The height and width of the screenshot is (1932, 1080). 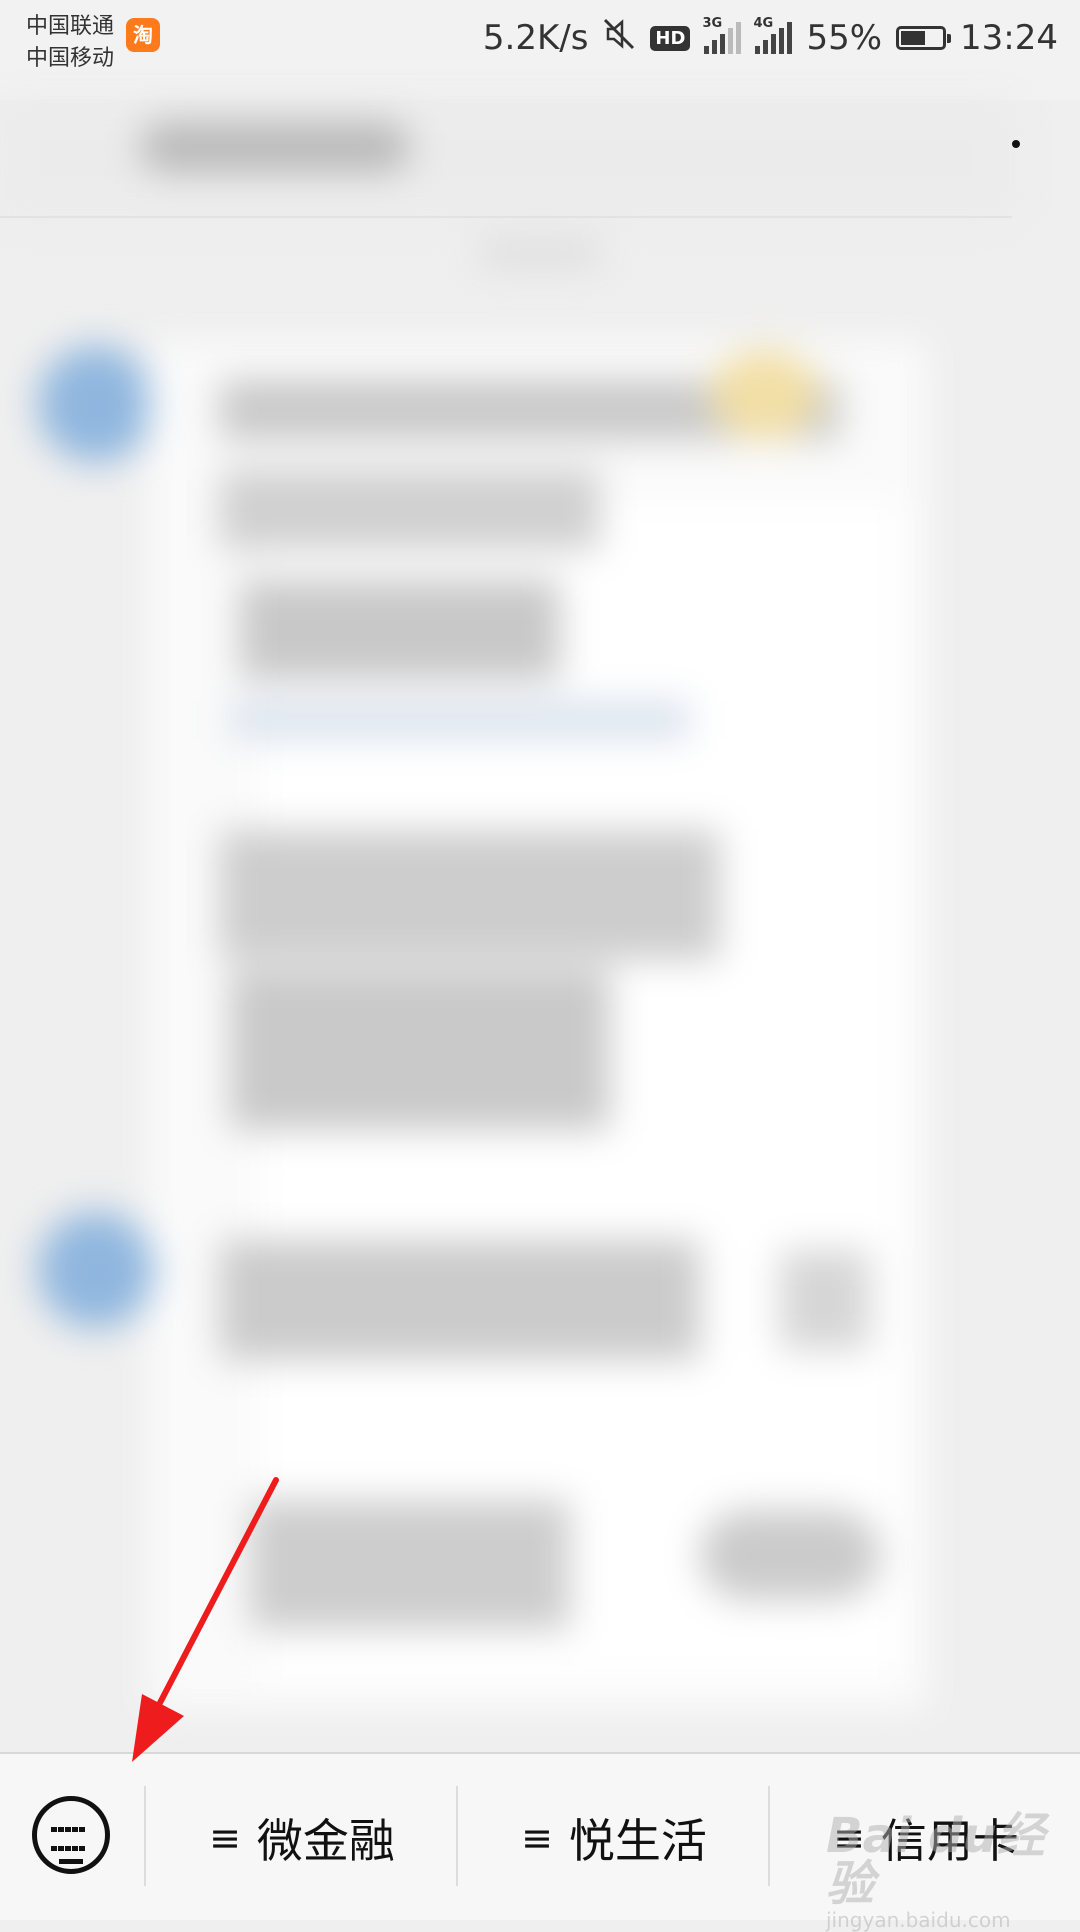 What do you see at coordinates (205, 1619) in the screenshot?
I see `annotation-arrow-icon` at bounding box center [205, 1619].